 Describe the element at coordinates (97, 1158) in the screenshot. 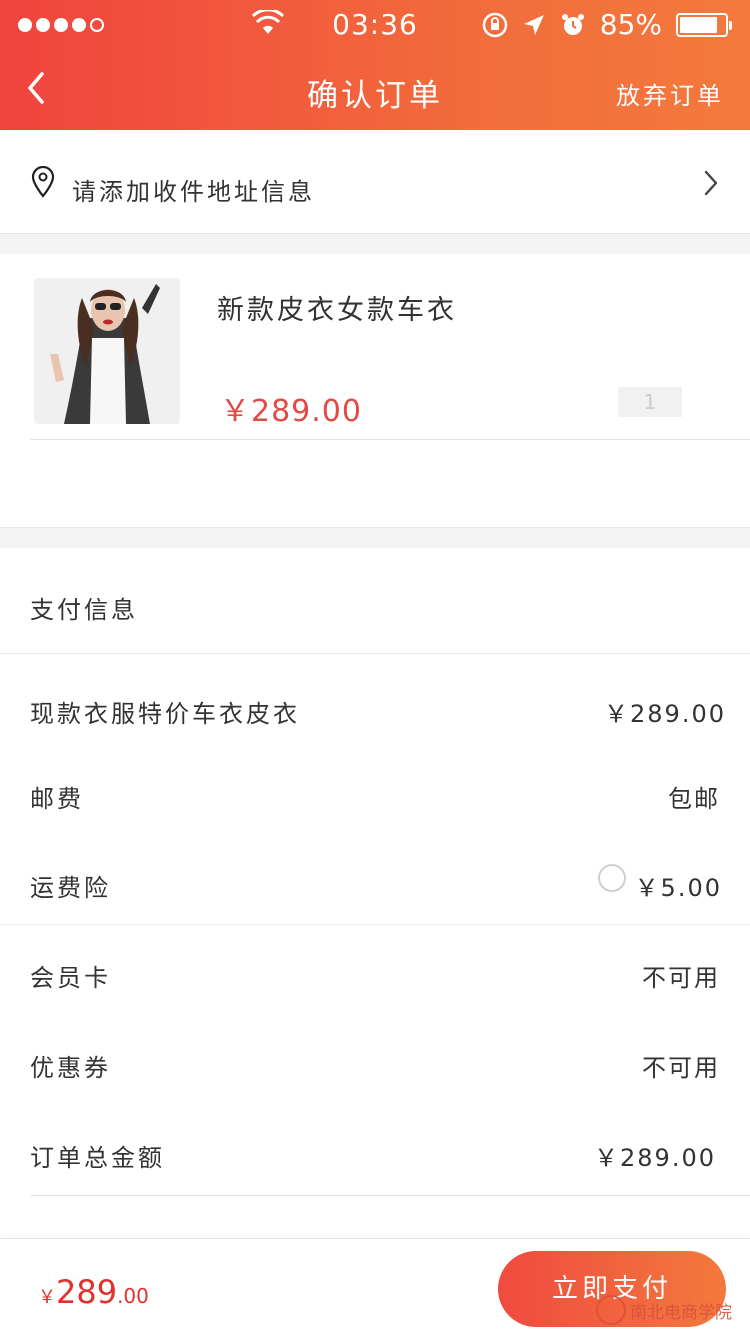

I see `order-total-label: 订单总金额` at that location.